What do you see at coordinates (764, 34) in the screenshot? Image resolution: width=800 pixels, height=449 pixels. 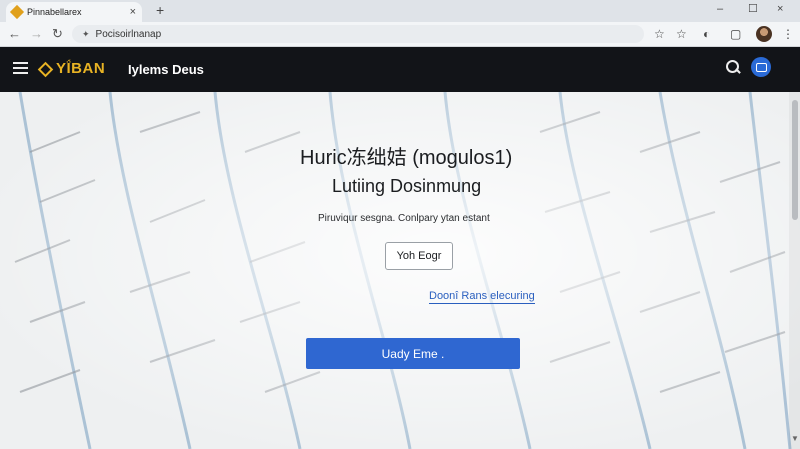 I see `profile-avatar` at bounding box center [764, 34].